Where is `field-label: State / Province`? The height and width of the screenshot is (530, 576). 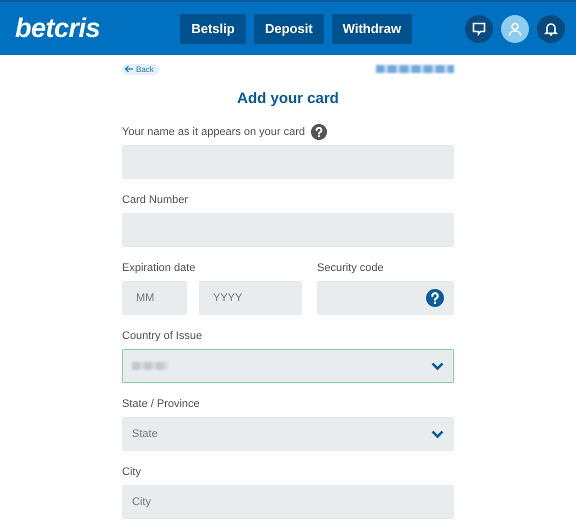 field-label: State / Province is located at coordinates (161, 404).